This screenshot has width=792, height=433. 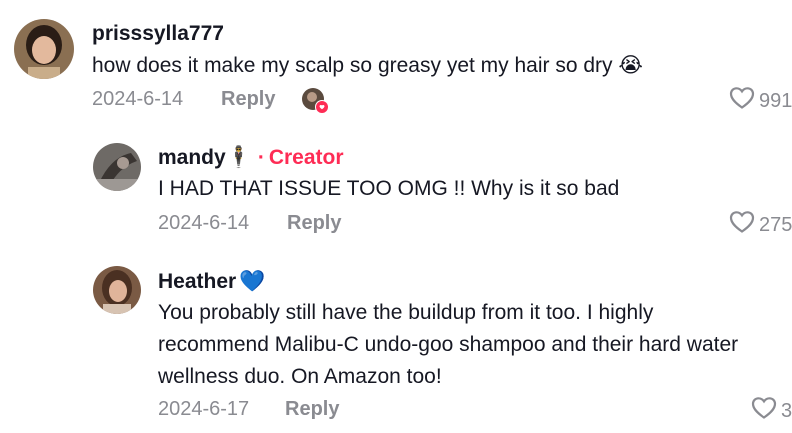 What do you see at coordinates (238, 157) in the screenshot?
I see `person-icon: 🕴` at bounding box center [238, 157].